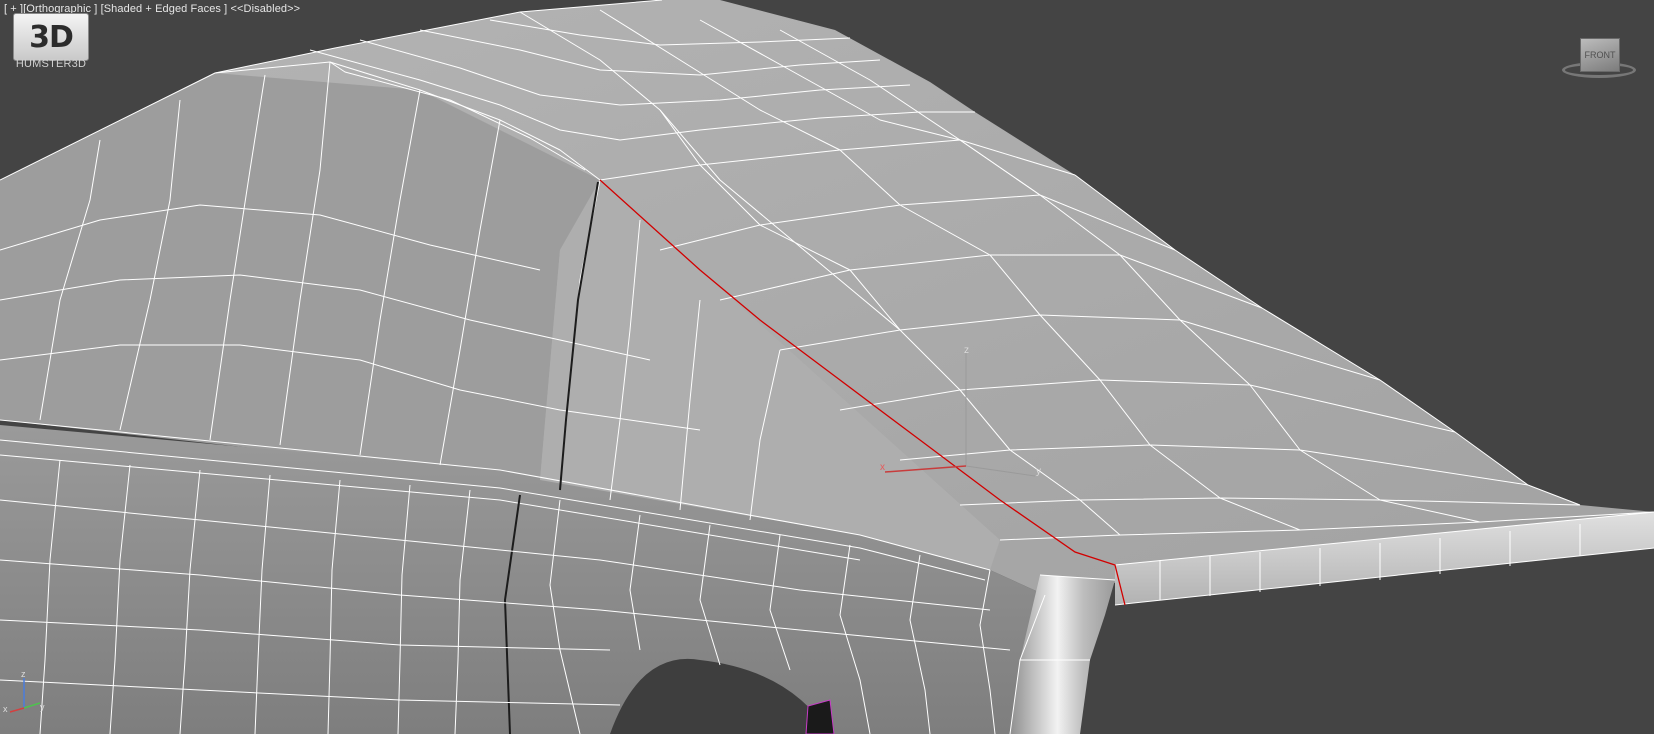 Image resolution: width=1654 pixels, height=734 pixels. I want to click on viewport-status-label: <<Disabled>>, so click(265, 9).